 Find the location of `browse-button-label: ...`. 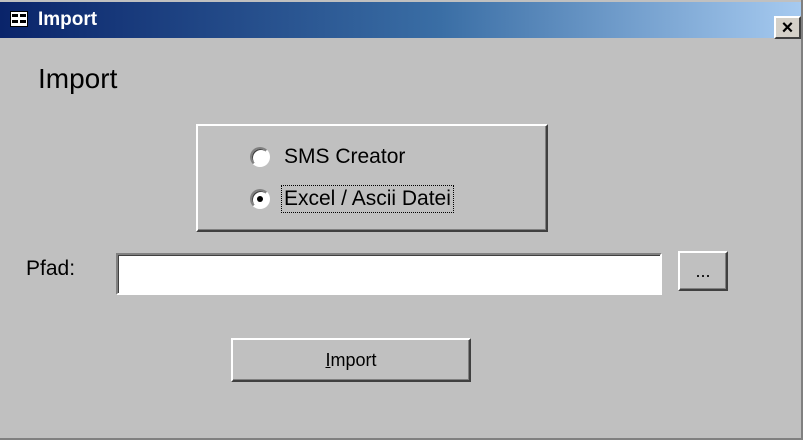

browse-button-label: ... is located at coordinates (703, 270).